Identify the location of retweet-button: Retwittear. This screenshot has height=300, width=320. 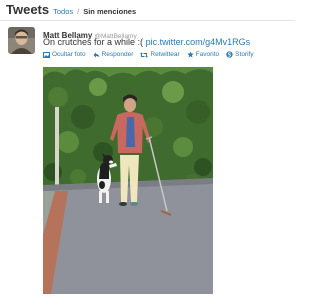
(160, 54).